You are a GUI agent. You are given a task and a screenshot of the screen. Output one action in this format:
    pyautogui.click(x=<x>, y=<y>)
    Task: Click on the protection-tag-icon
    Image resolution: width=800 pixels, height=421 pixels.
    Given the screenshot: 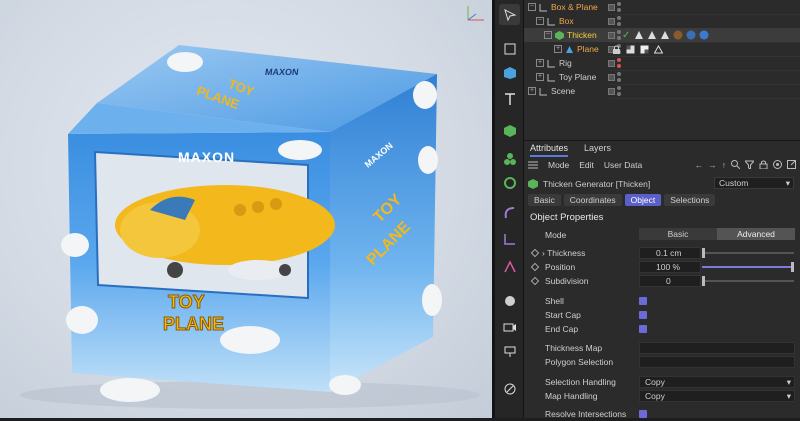 What is the action you would take?
    pyautogui.click(x=616, y=49)
    